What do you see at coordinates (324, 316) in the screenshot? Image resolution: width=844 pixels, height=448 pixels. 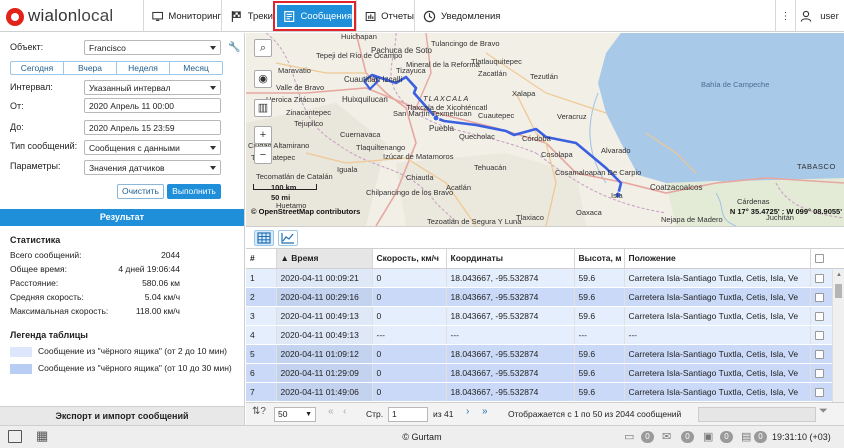 I see `cell-time: 2020-04-11 00:49:13` at bounding box center [324, 316].